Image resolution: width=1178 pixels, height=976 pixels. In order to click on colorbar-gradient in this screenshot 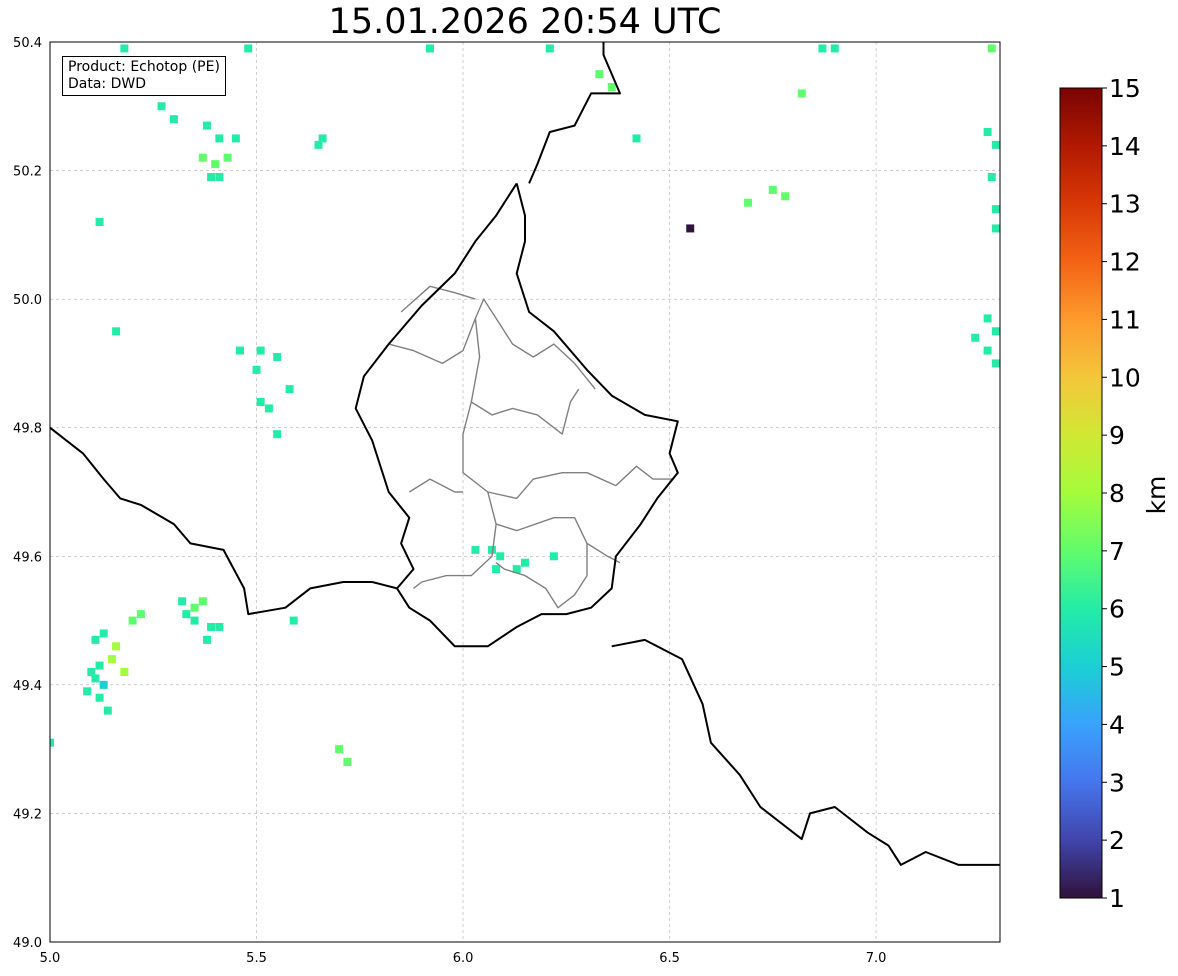, I will do `click(1081, 493)`.